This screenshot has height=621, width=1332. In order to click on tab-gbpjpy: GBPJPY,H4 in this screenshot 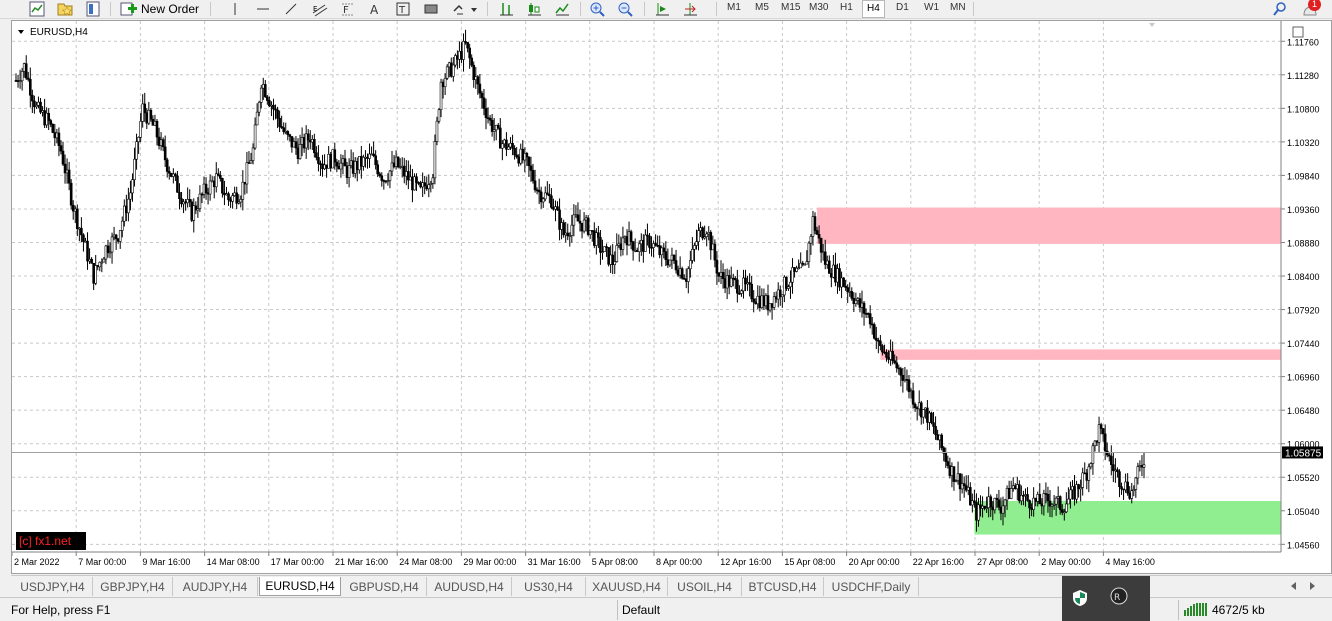, I will do `click(133, 586)`.